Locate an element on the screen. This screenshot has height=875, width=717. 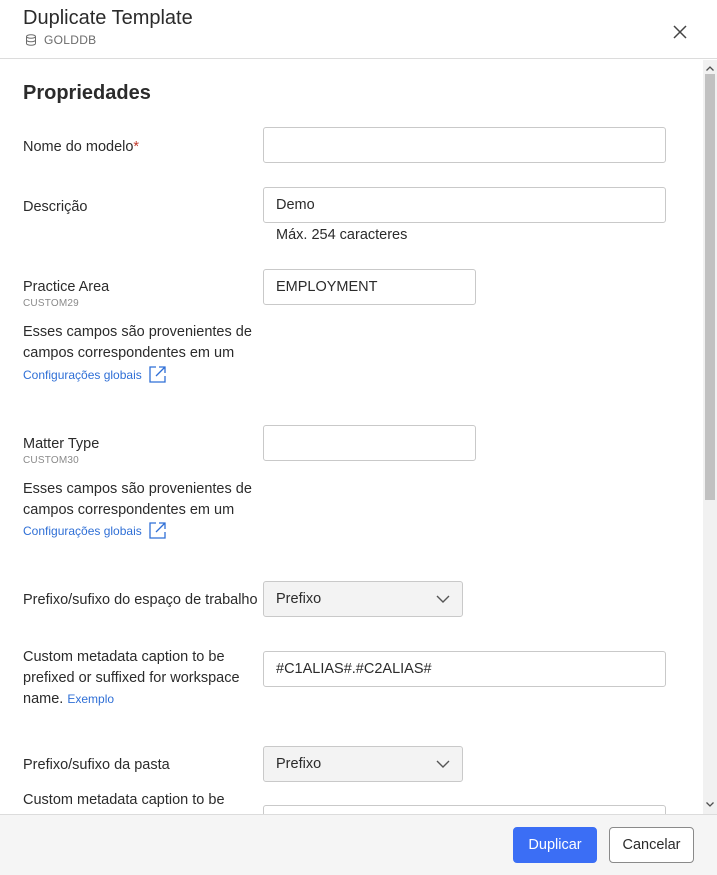
practice-area-label: Practice Area is located at coordinates (66, 287).